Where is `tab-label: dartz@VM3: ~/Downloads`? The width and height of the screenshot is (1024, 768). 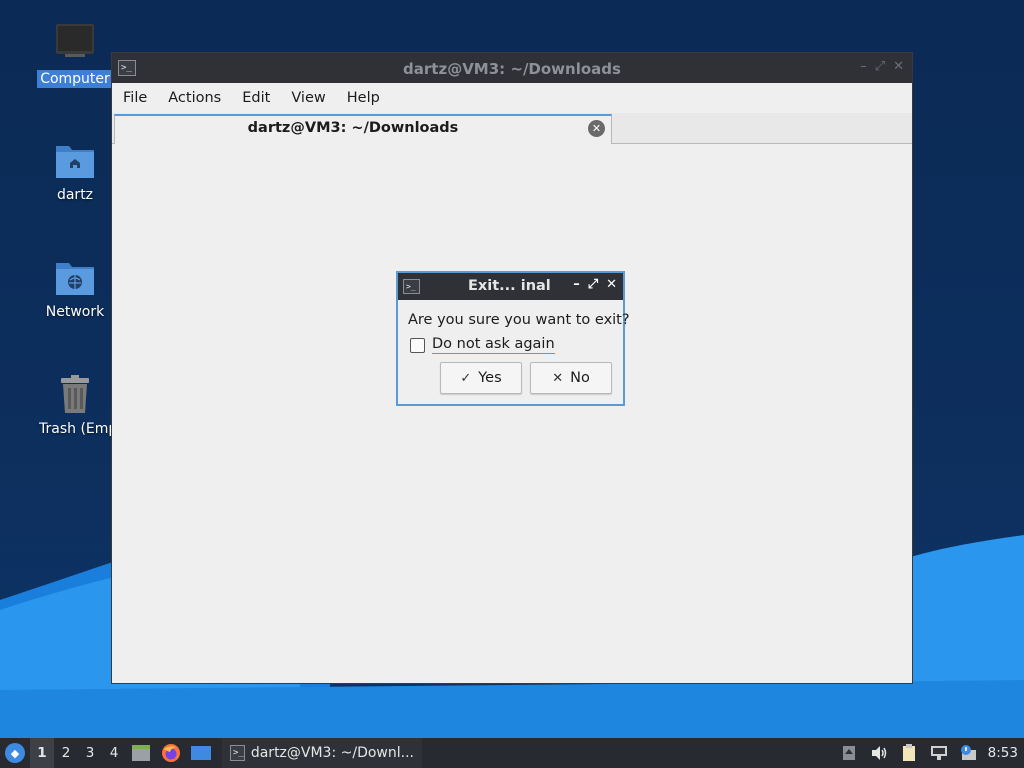 tab-label: dartz@VM3: ~/Downloads is located at coordinates (353, 128).